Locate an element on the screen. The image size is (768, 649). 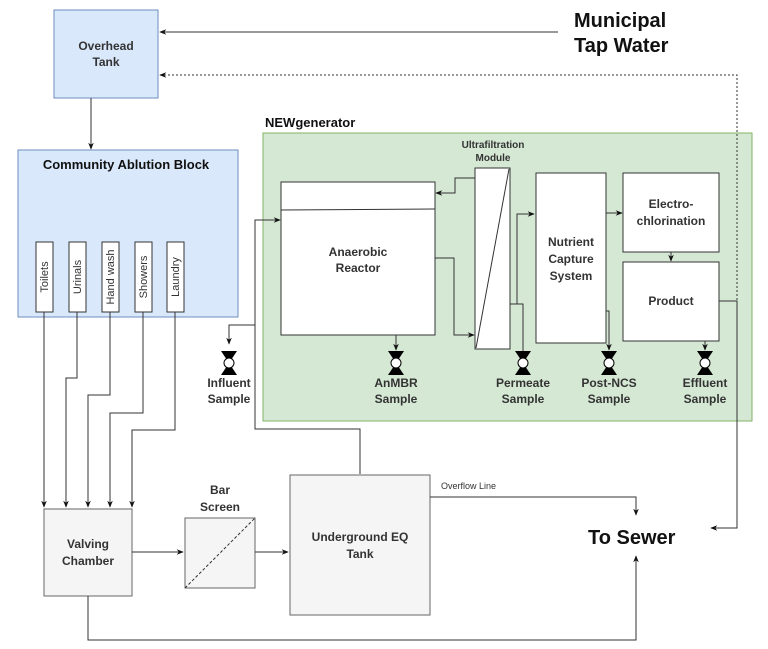
fixture-toilets: Toilets is located at coordinates (44, 277).